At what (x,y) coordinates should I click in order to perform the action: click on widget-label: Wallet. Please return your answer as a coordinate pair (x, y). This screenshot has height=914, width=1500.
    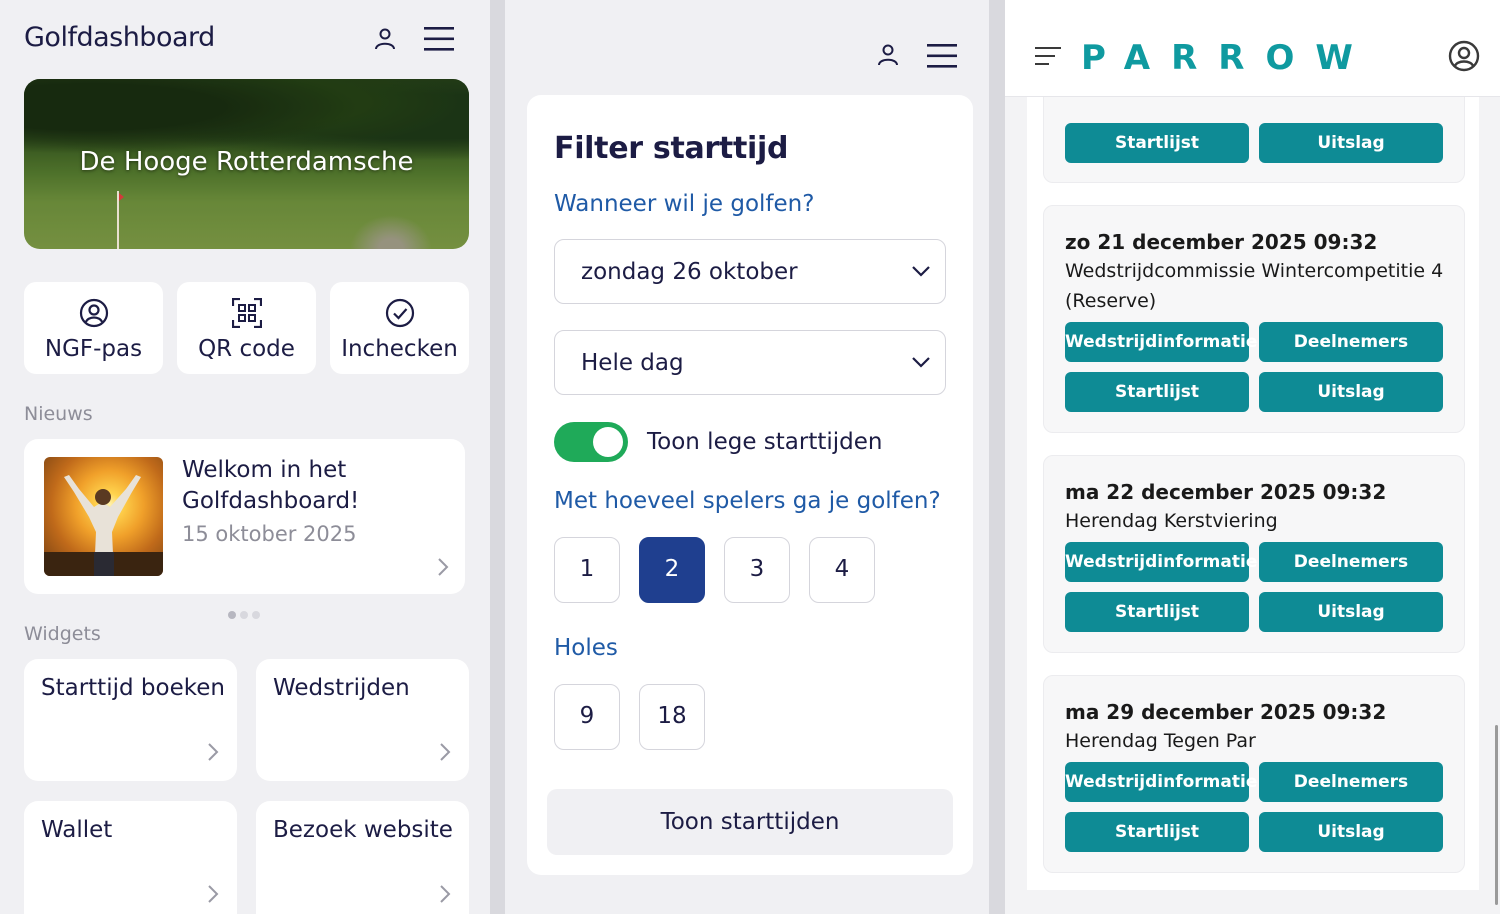
    Looking at the image, I should click on (77, 830).